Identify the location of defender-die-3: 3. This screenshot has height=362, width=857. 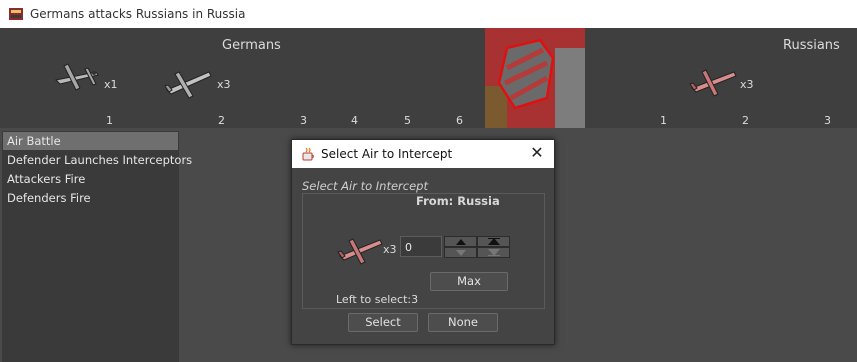
(827, 120).